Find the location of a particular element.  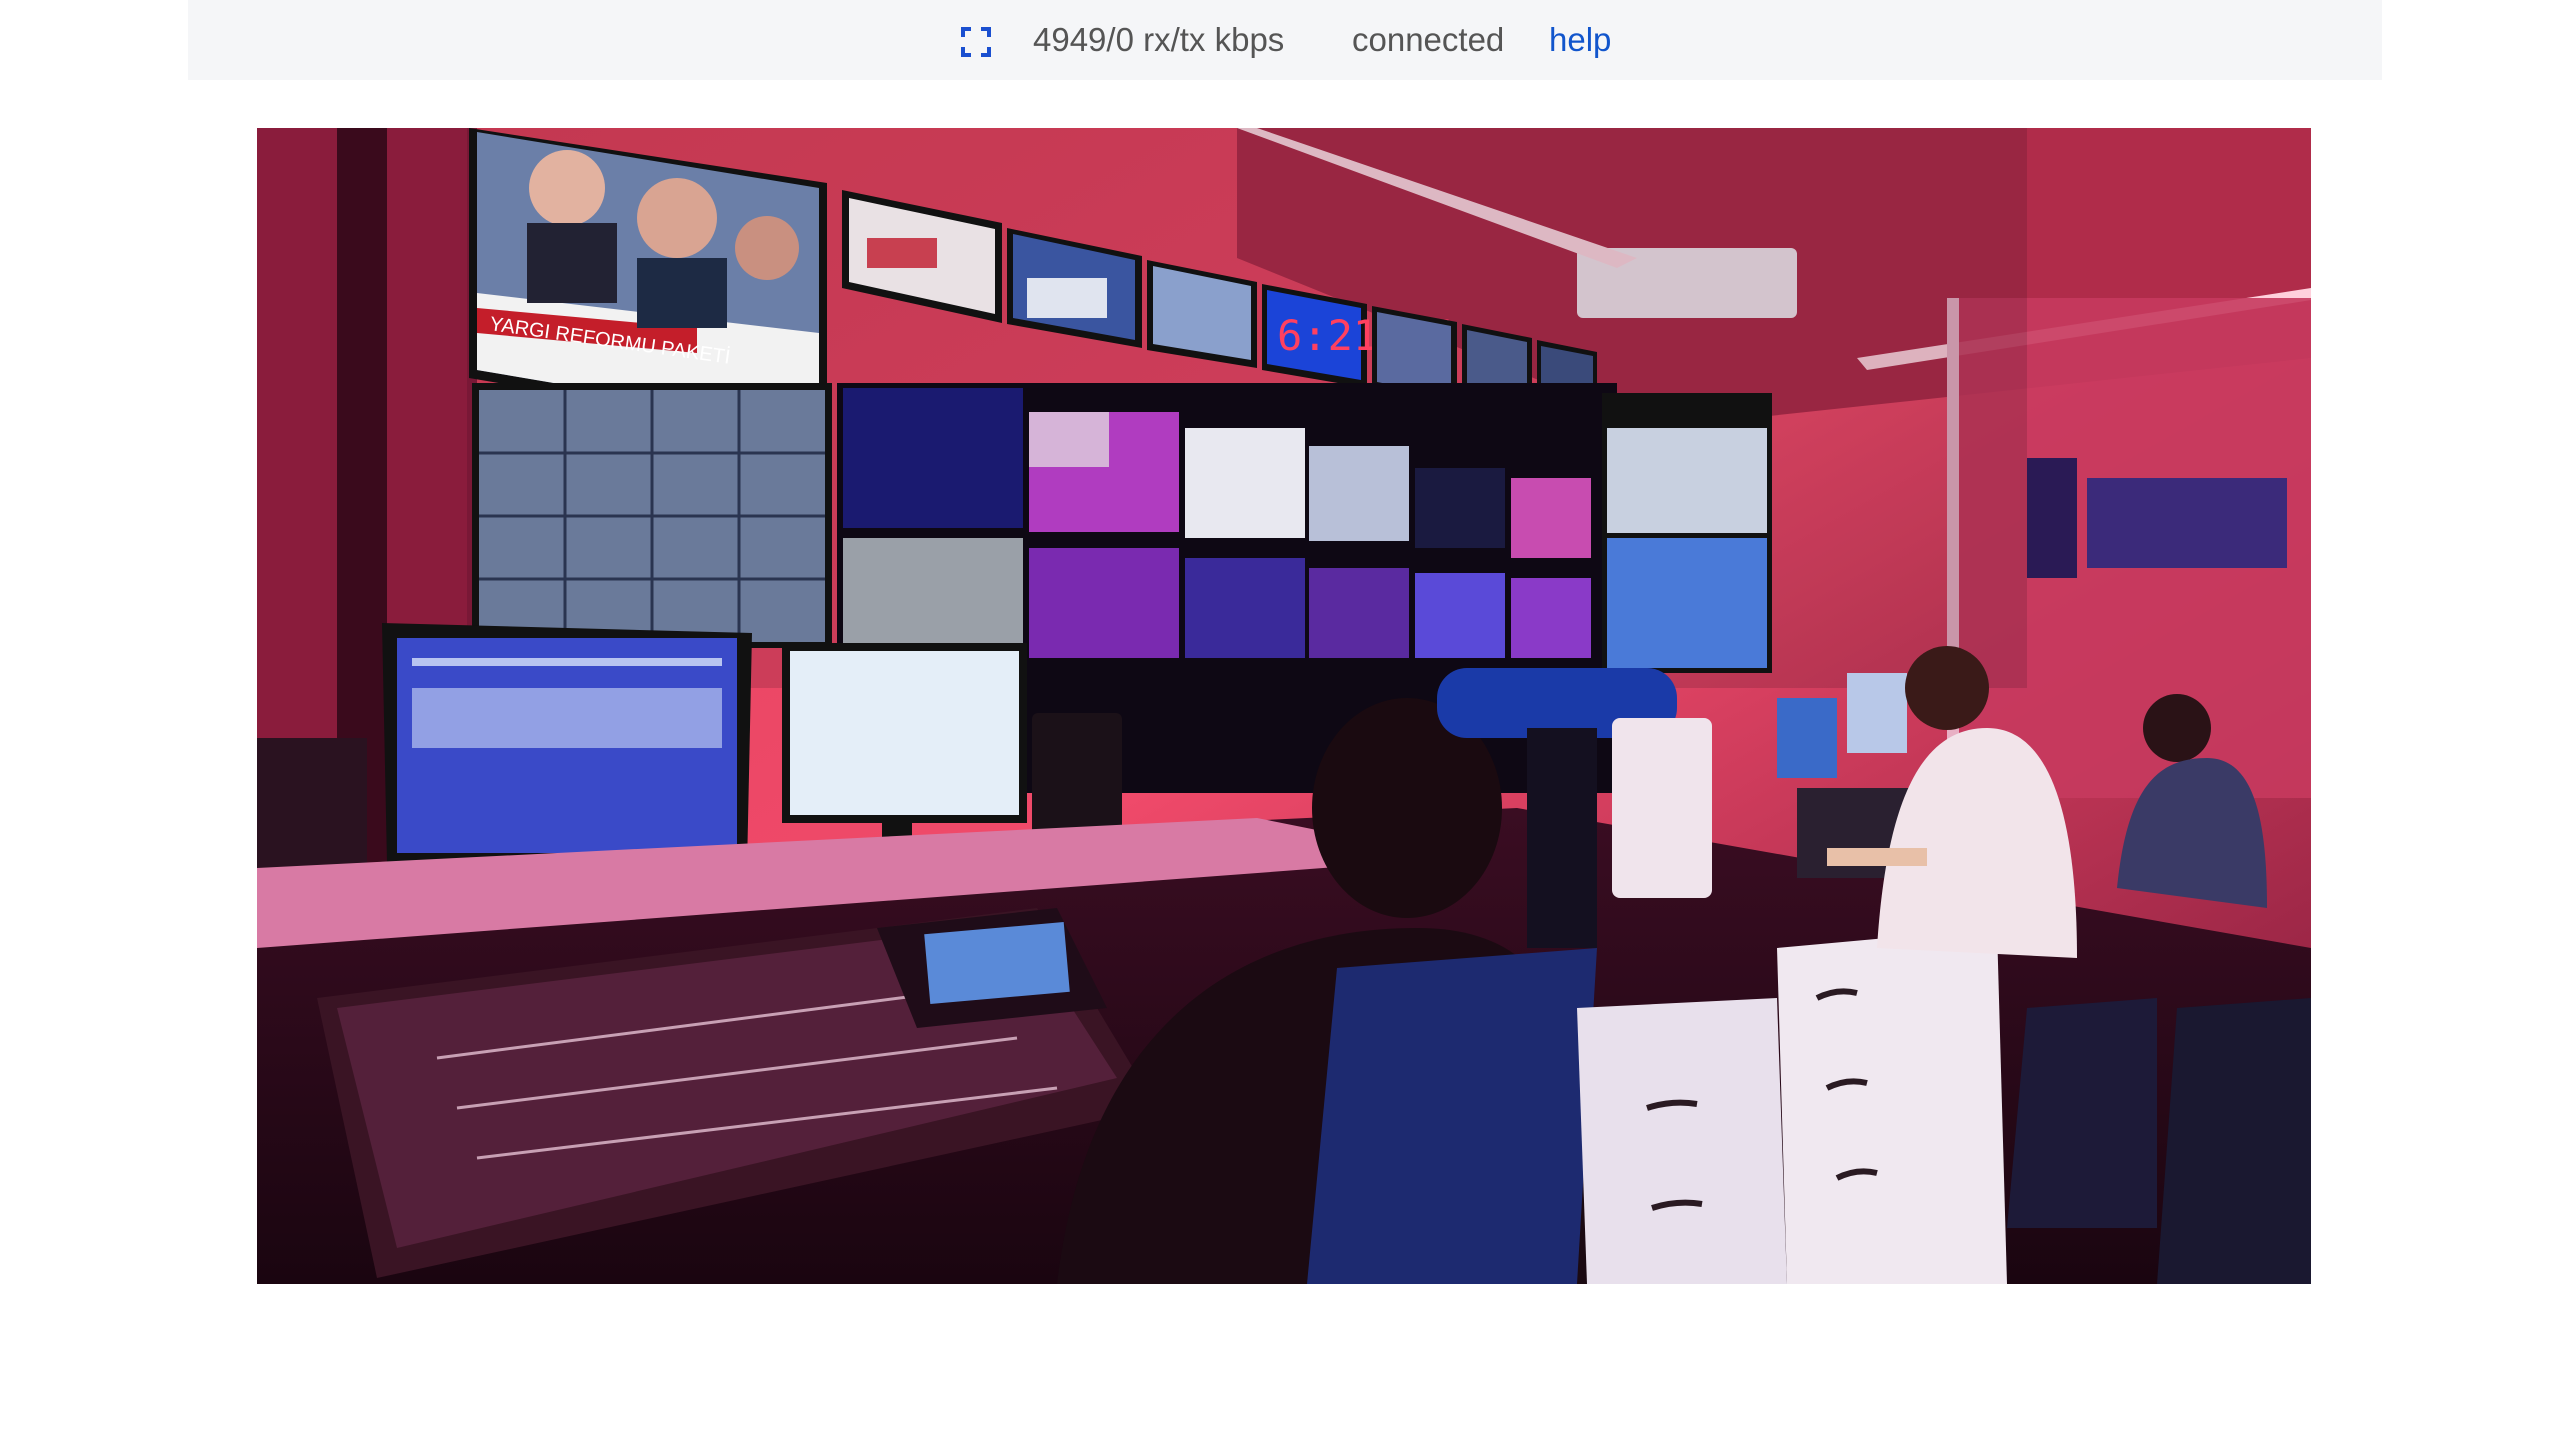

help-link: help is located at coordinates (1580, 40).